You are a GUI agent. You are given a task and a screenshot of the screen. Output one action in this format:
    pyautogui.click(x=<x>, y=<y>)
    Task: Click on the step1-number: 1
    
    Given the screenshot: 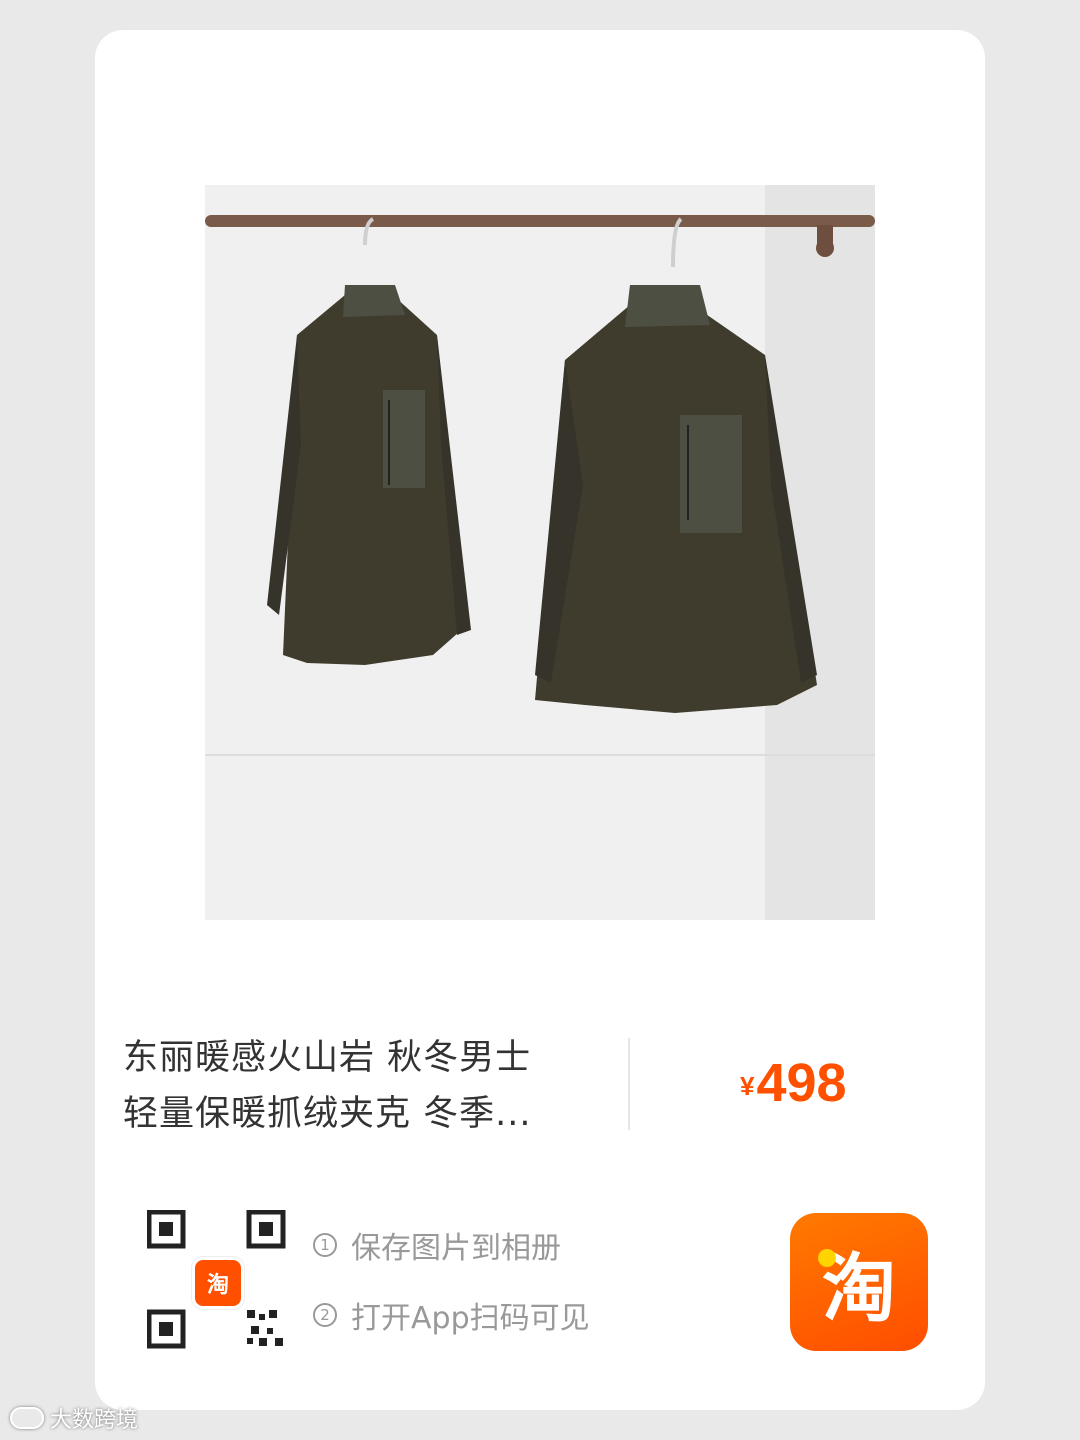 What is the action you would take?
    pyautogui.click(x=325, y=1245)
    